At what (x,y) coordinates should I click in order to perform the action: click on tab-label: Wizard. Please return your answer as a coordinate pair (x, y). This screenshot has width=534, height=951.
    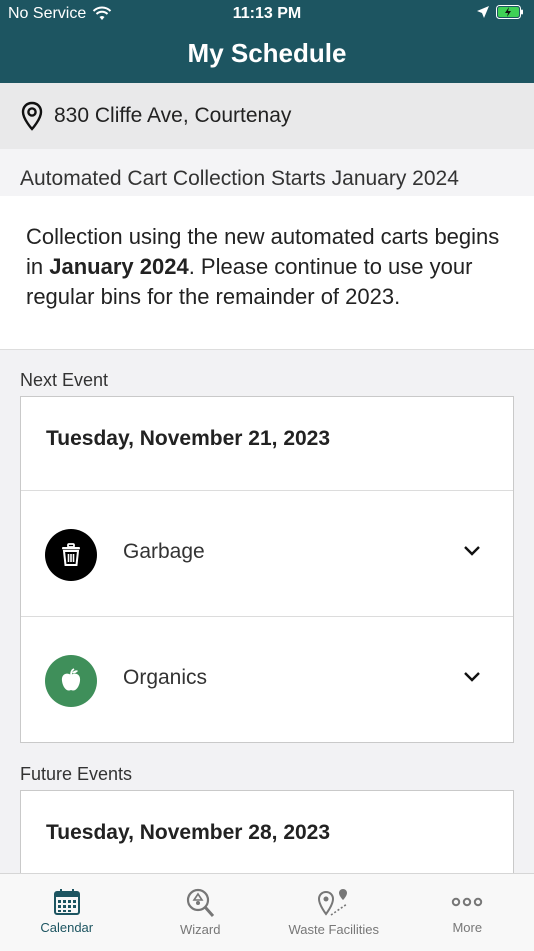
    Looking at the image, I should click on (200, 929).